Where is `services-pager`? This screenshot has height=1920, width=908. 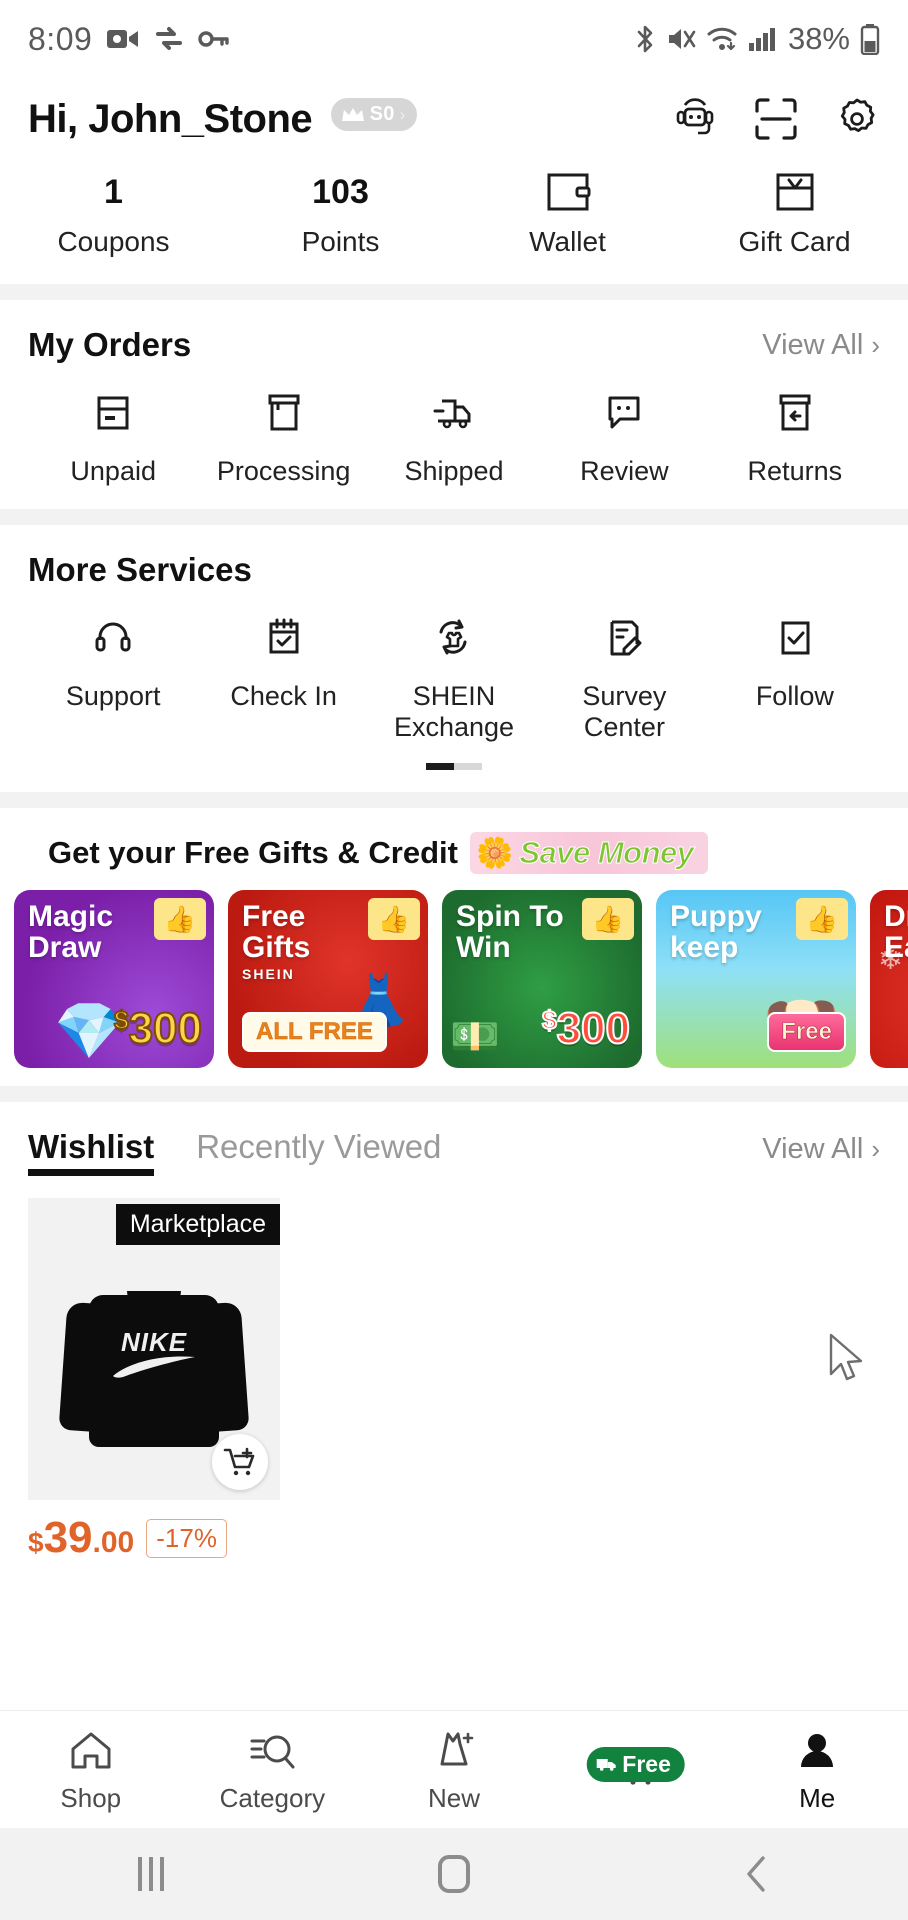 services-pager is located at coordinates (454, 767).